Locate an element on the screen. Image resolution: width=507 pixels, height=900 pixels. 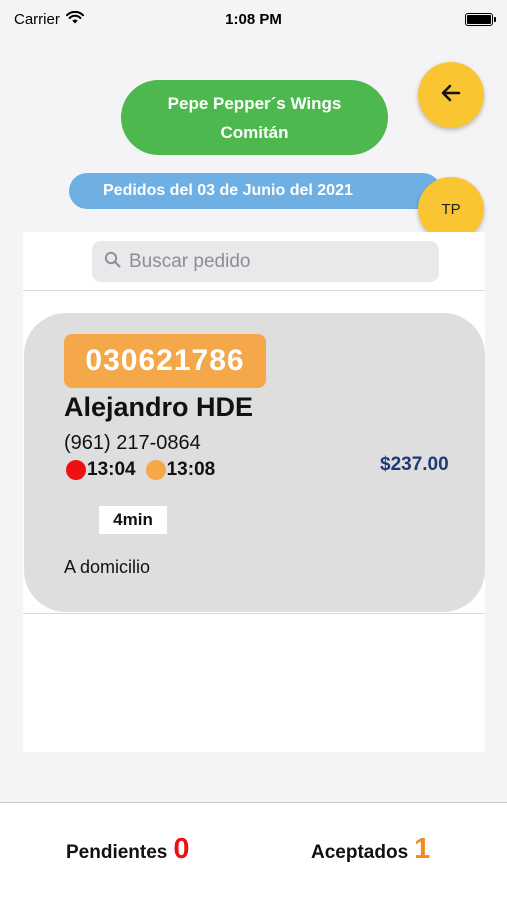
back-button is located at coordinates (451, 95).